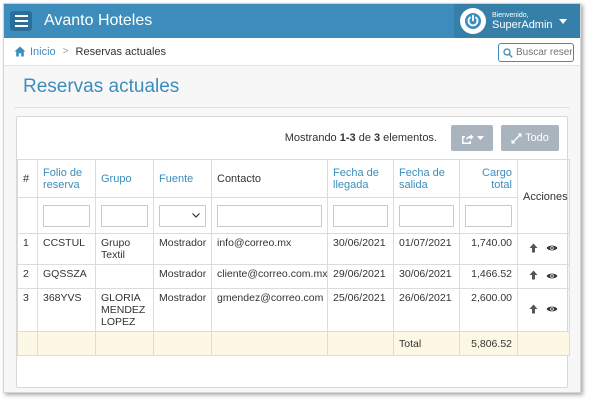 The height and width of the screenshot is (400, 590). I want to click on menu-toggle-button, so click(21, 21).